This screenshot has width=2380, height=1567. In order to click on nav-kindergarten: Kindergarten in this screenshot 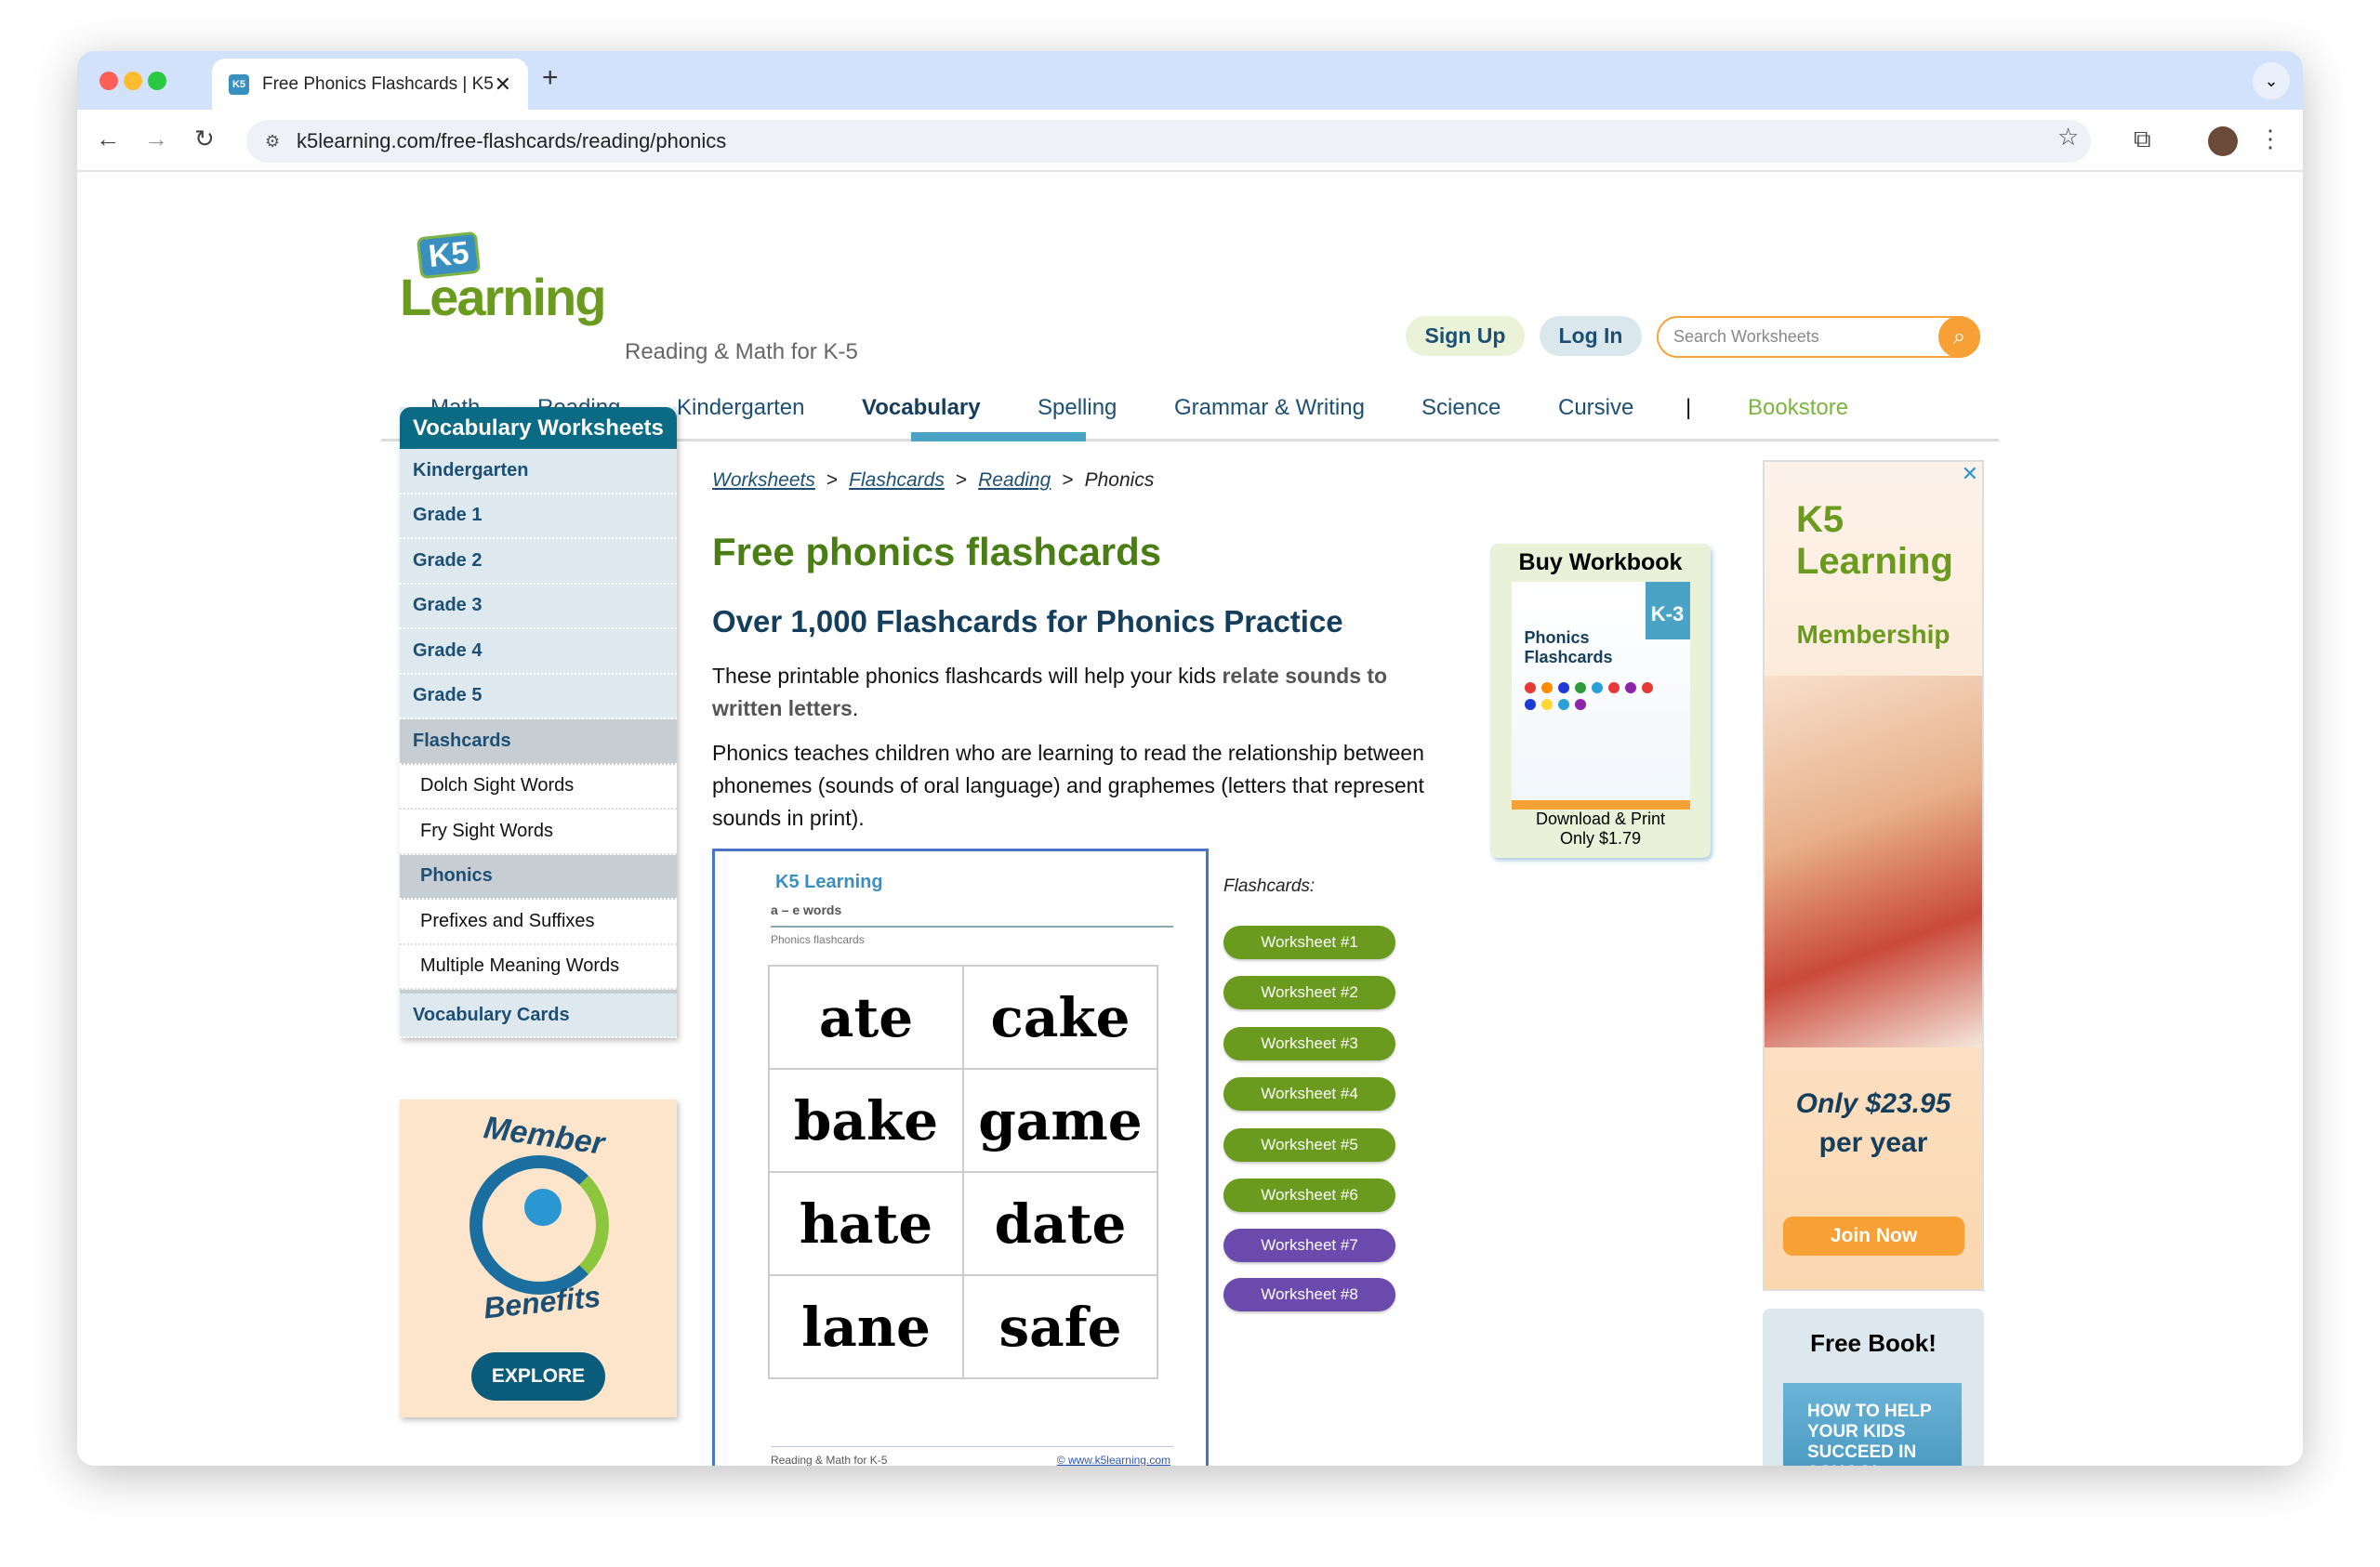, I will do `click(740, 408)`.